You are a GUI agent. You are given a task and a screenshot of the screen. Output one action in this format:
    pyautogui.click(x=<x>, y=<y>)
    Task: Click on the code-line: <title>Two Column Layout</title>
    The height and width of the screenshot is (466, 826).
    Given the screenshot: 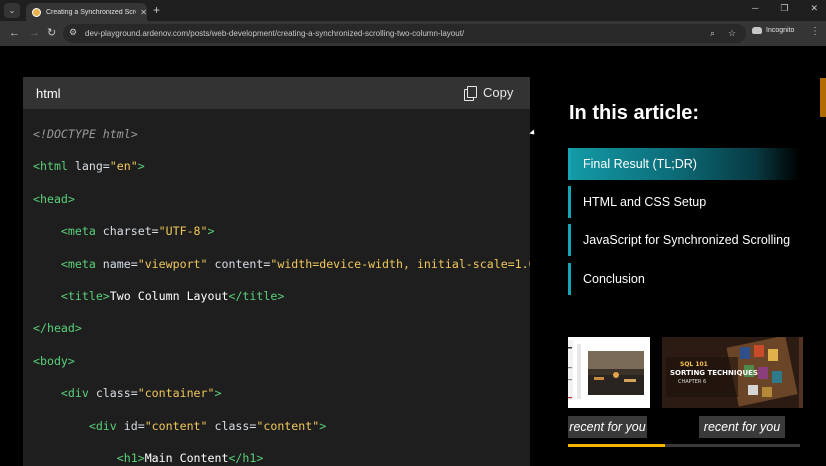 What is the action you would take?
    pyautogui.click(x=158, y=297)
    